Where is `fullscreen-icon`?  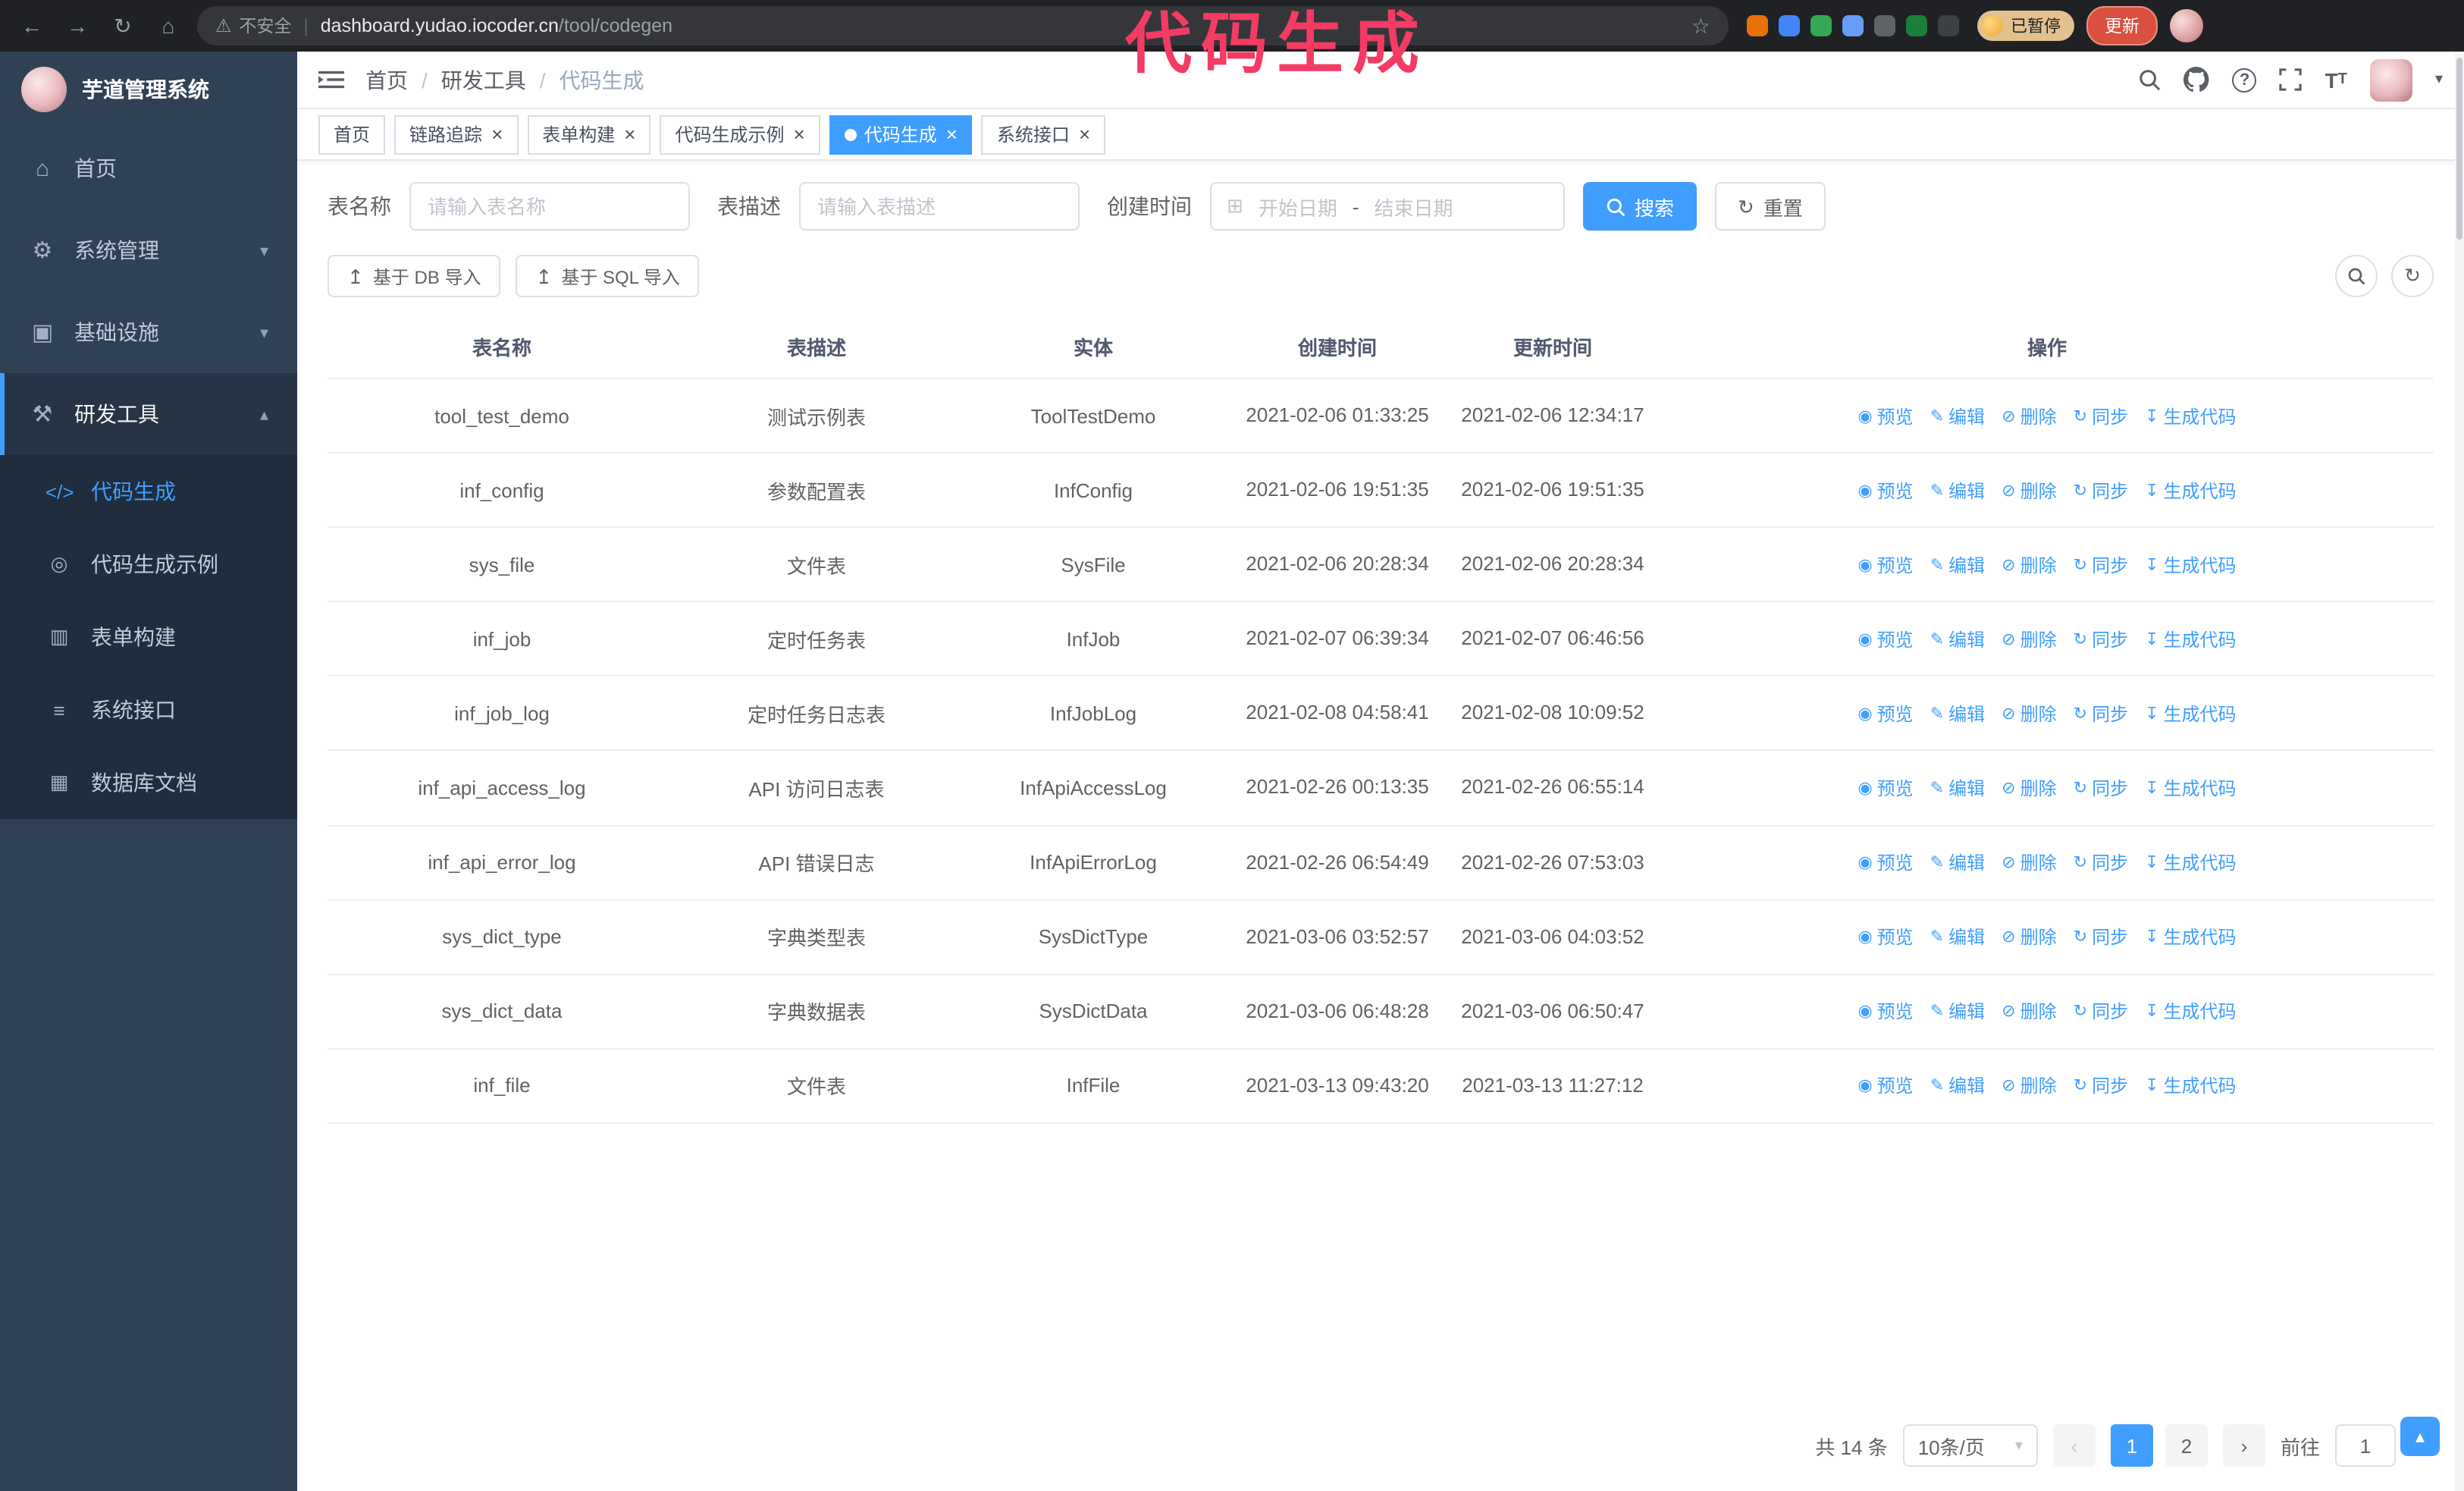 fullscreen-icon is located at coordinates (2291, 79).